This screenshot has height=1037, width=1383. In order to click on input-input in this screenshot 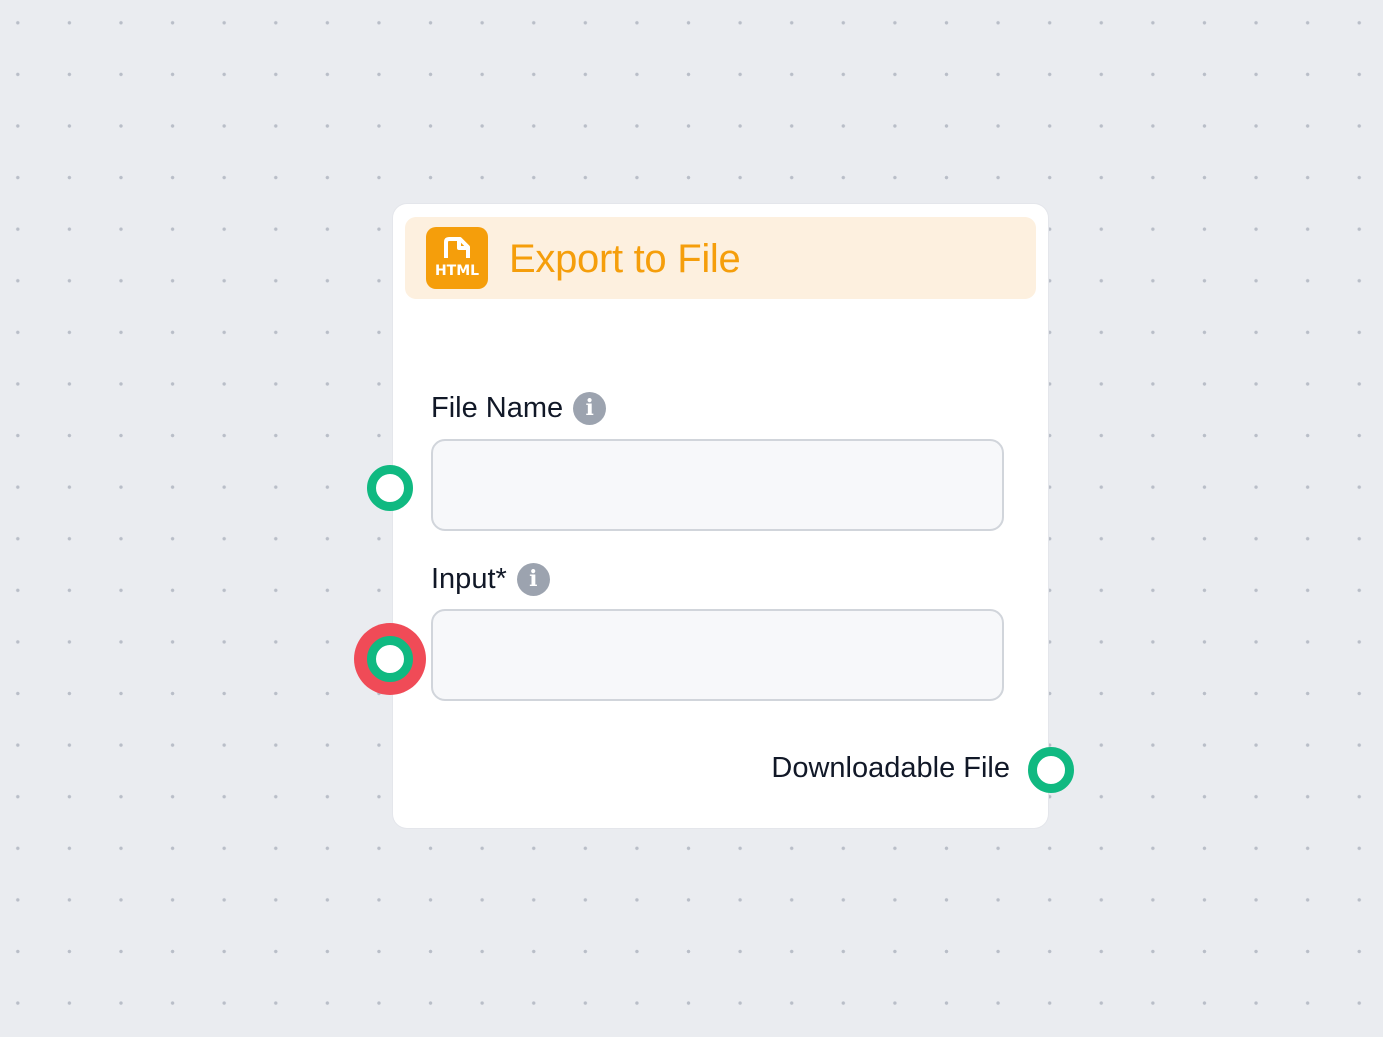, I will do `click(717, 655)`.